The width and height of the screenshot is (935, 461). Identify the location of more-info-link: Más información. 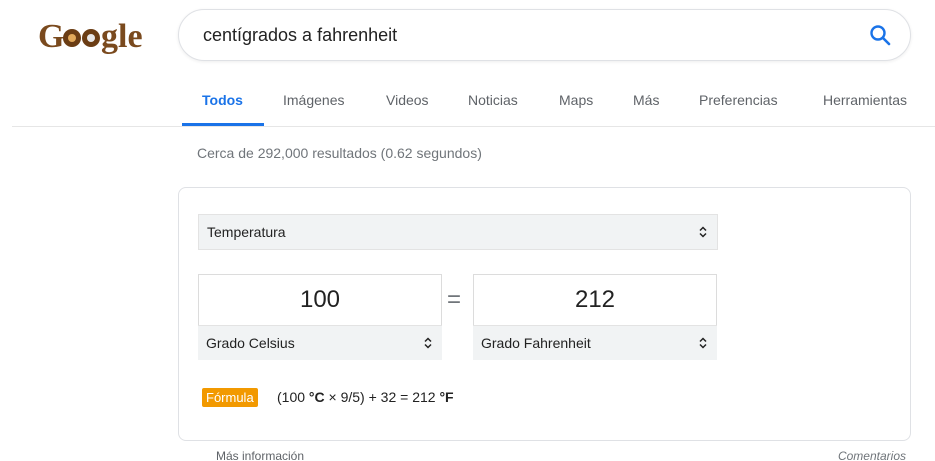
(260, 455).